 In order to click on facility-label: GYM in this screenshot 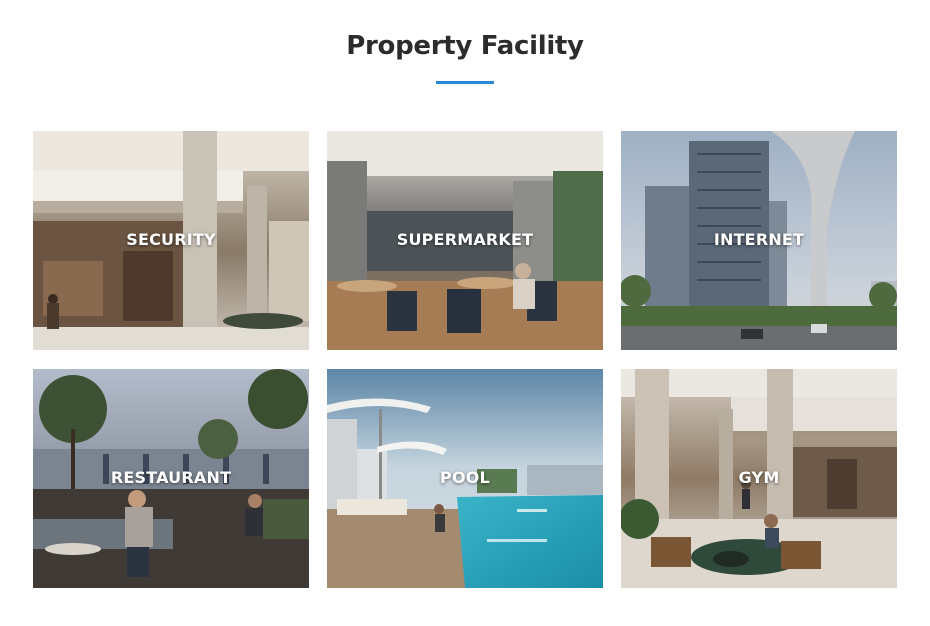, I will do `click(759, 477)`.